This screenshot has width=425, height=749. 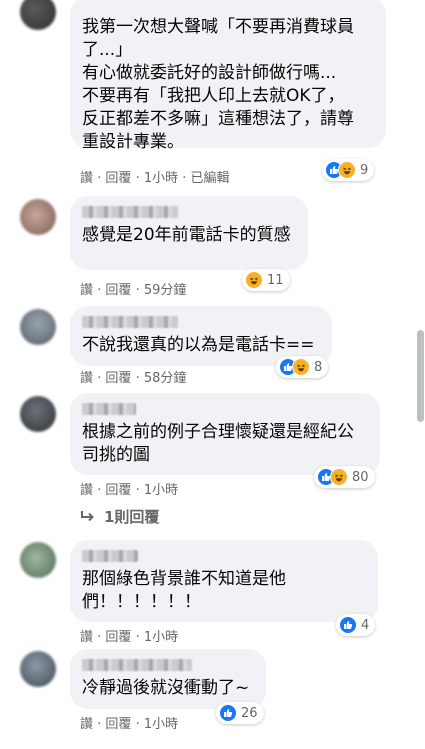 I want to click on reaction-summary: 80, so click(x=344, y=477).